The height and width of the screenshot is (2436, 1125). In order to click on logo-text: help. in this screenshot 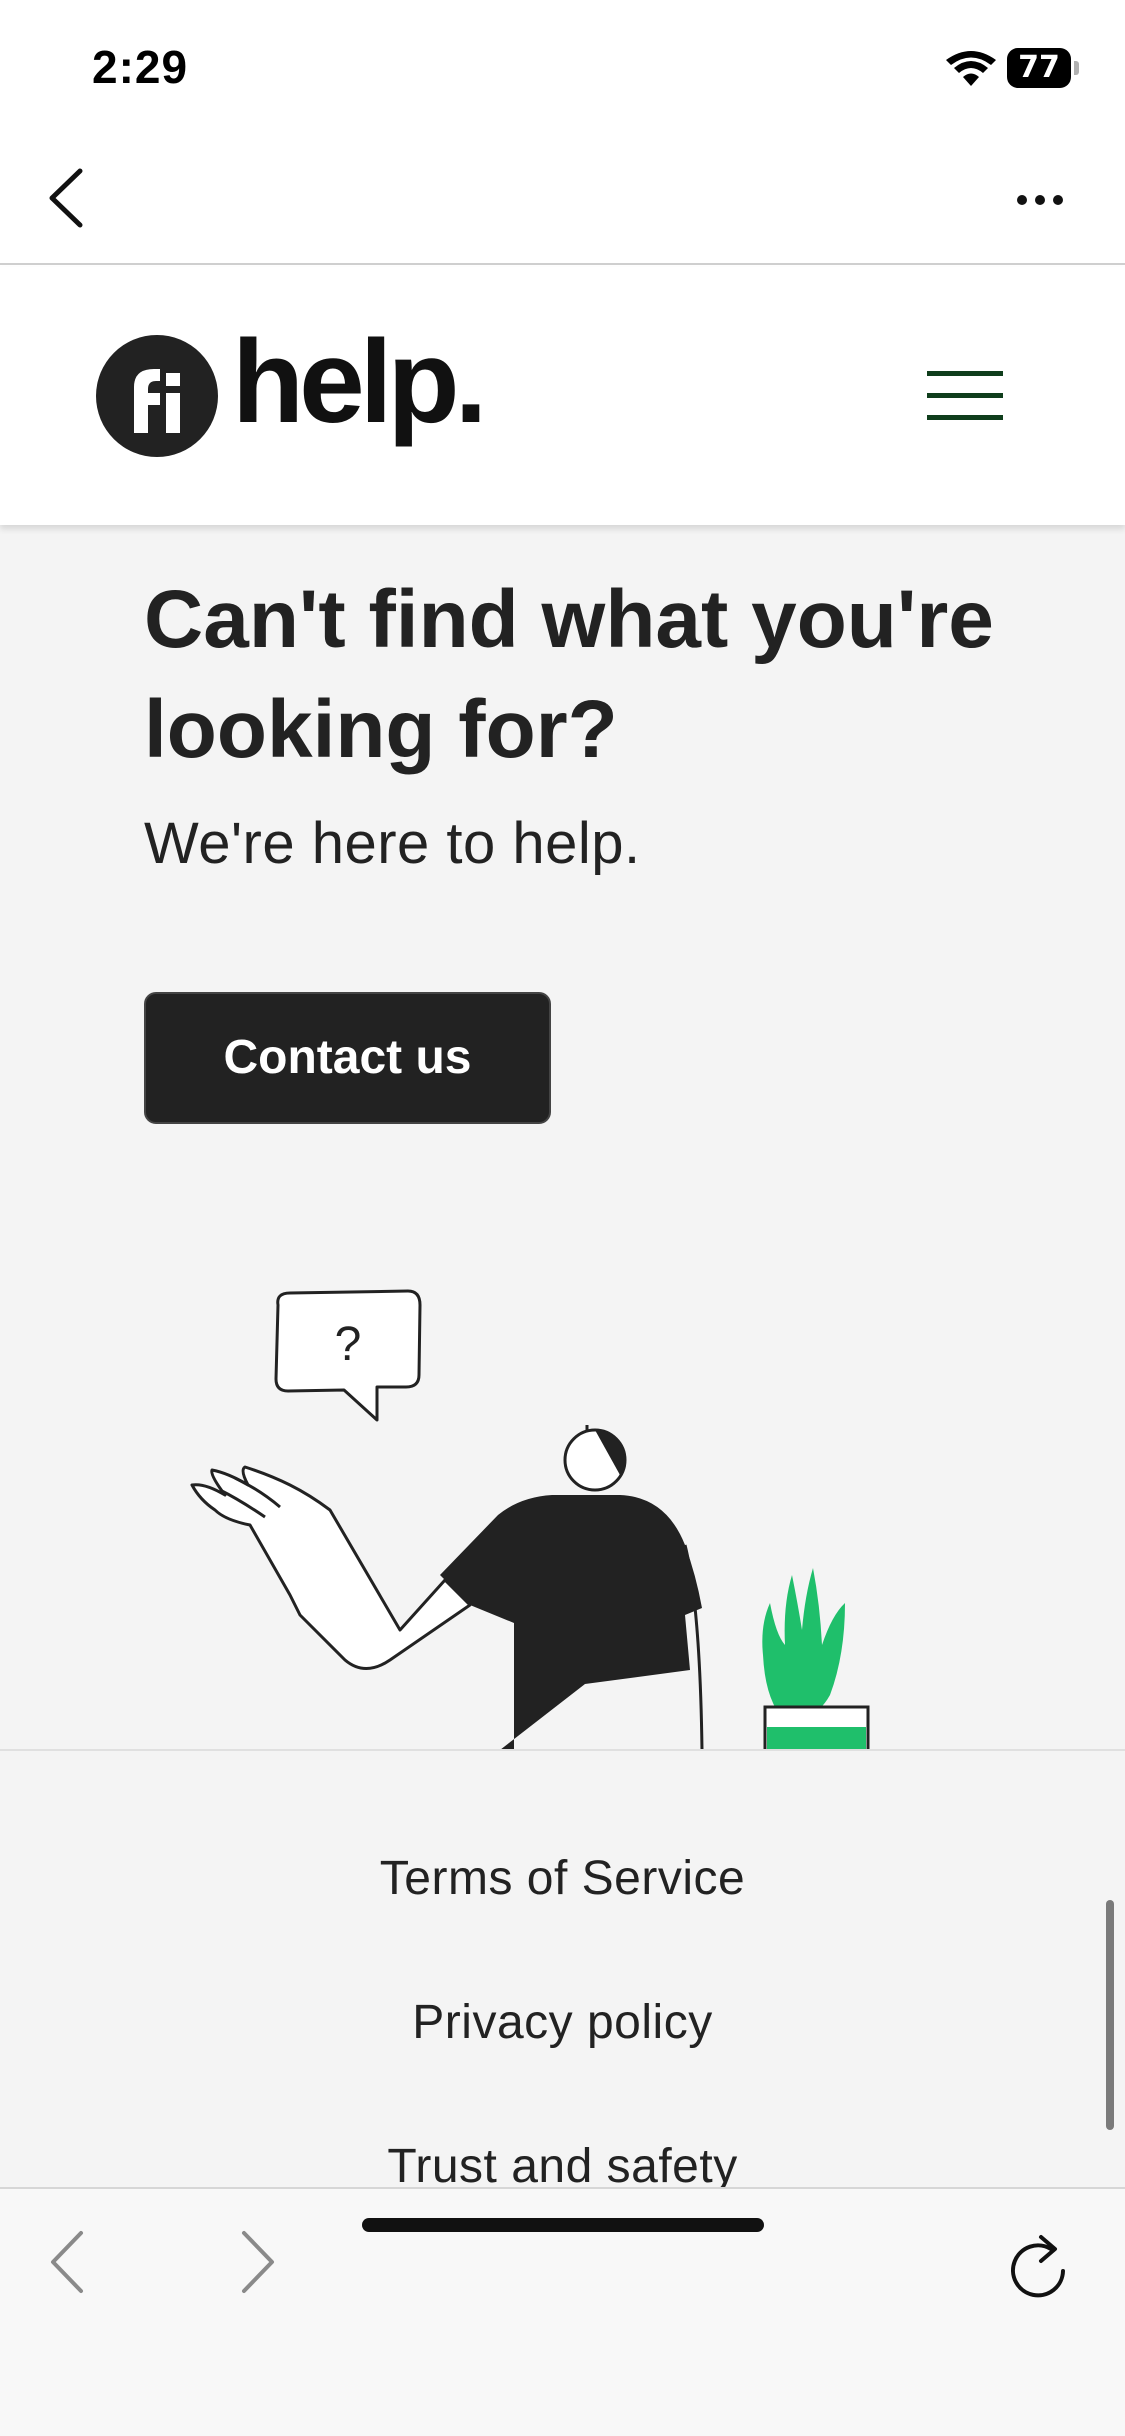, I will do `click(359, 382)`.